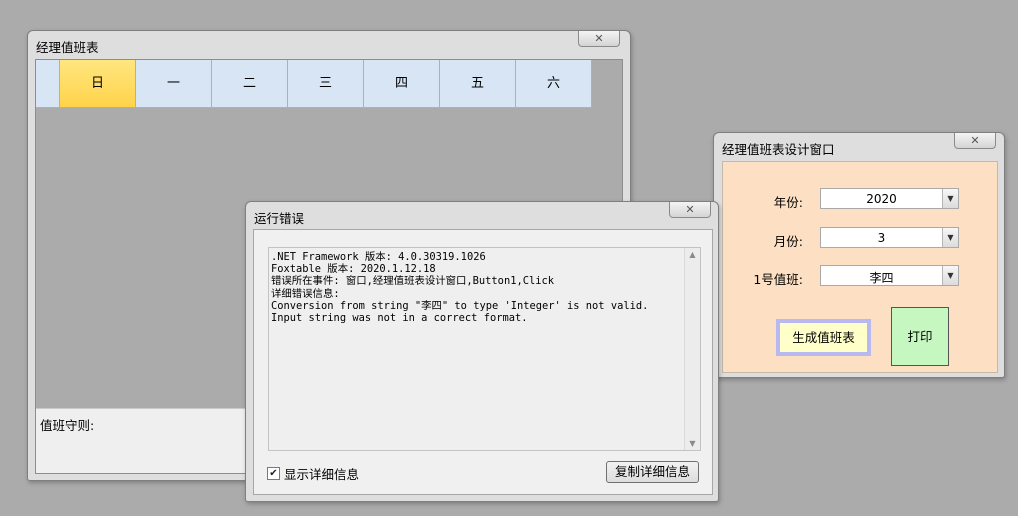 The width and height of the screenshot is (1018, 516). I want to click on duty-combo: 李四 ▼, so click(889, 275).